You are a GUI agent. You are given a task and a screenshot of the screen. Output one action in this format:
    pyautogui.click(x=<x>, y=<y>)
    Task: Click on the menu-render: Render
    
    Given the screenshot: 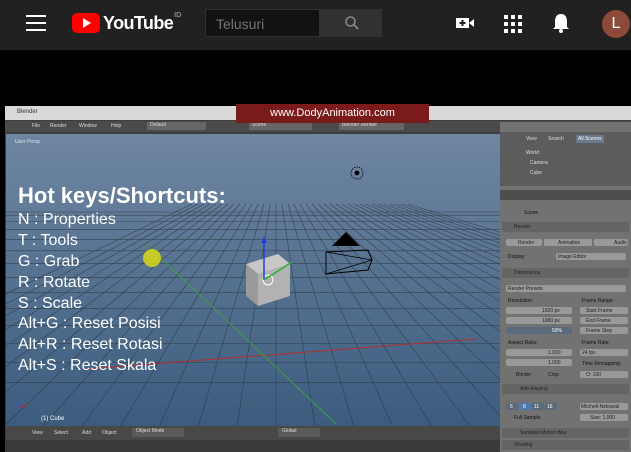 What is the action you would take?
    pyautogui.click(x=58, y=126)
    